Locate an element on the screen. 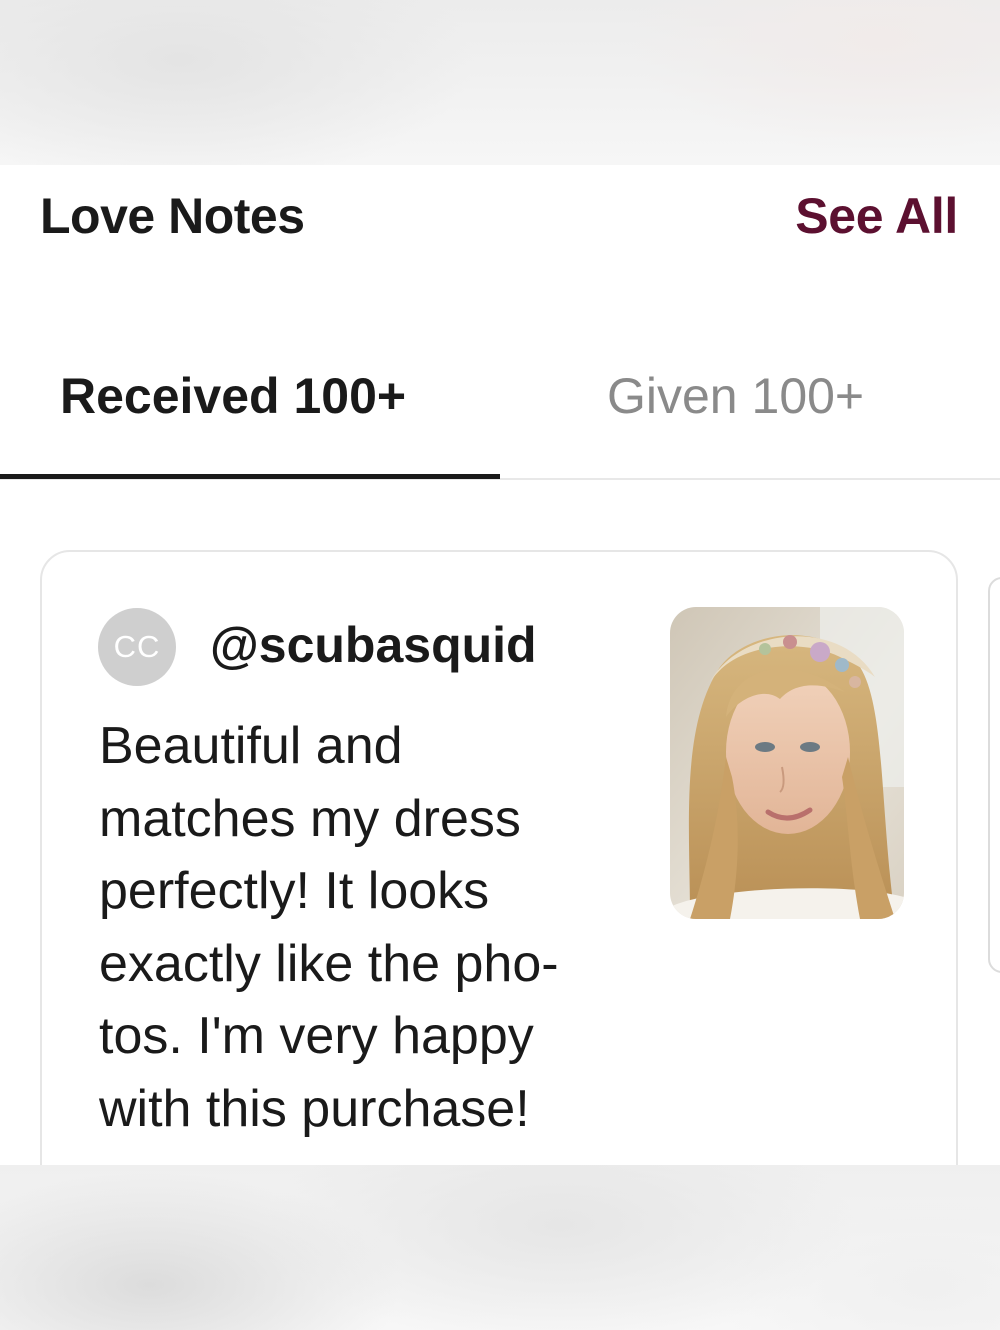 This screenshot has height=1330, width=1000. section-title: Love Notes is located at coordinates (172, 216).